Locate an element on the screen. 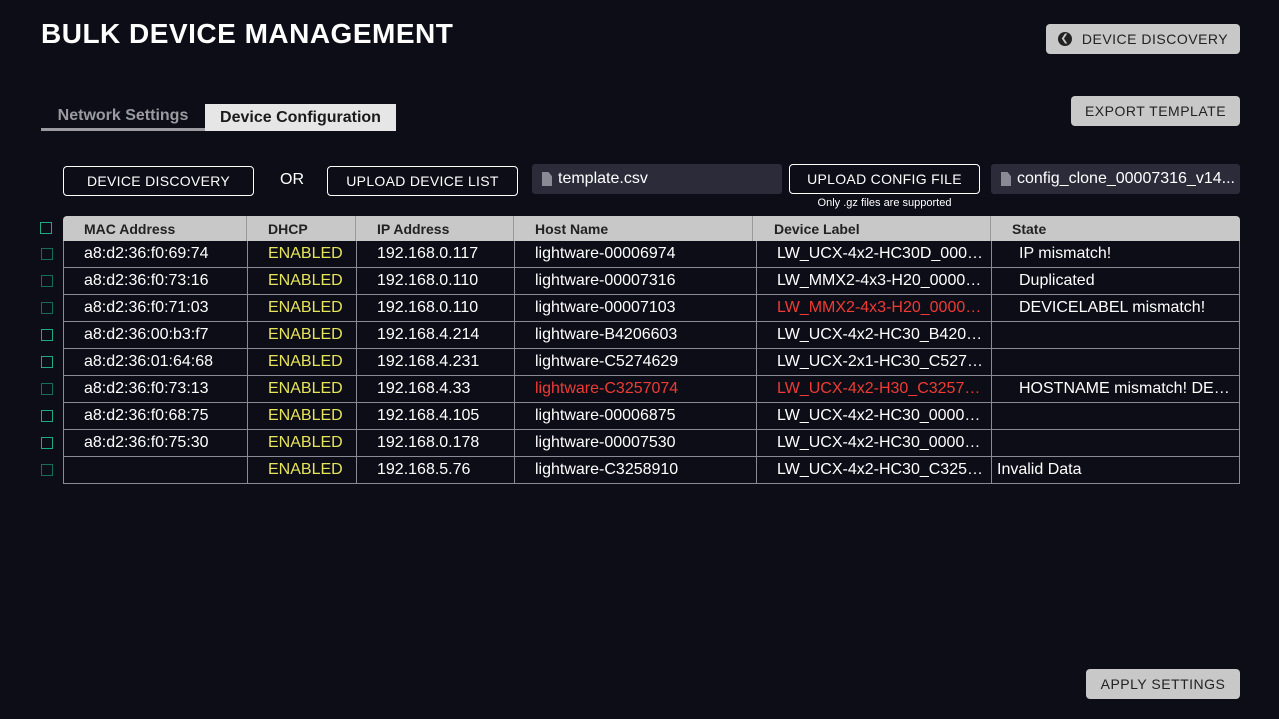 This screenshot has height=719, width=1279. cell-mac: a8:d2:36:f0:75:30 is located at coordinates (156, 443).